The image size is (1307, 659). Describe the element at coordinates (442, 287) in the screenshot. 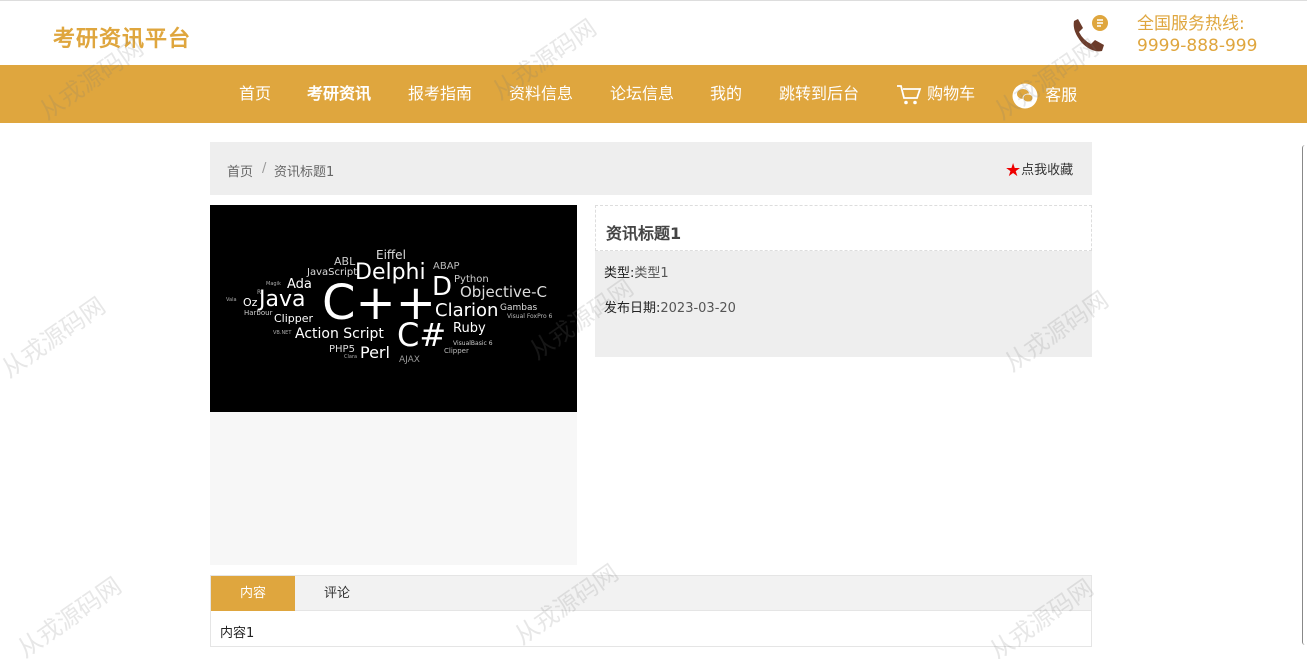

I see `word: D` at that location.